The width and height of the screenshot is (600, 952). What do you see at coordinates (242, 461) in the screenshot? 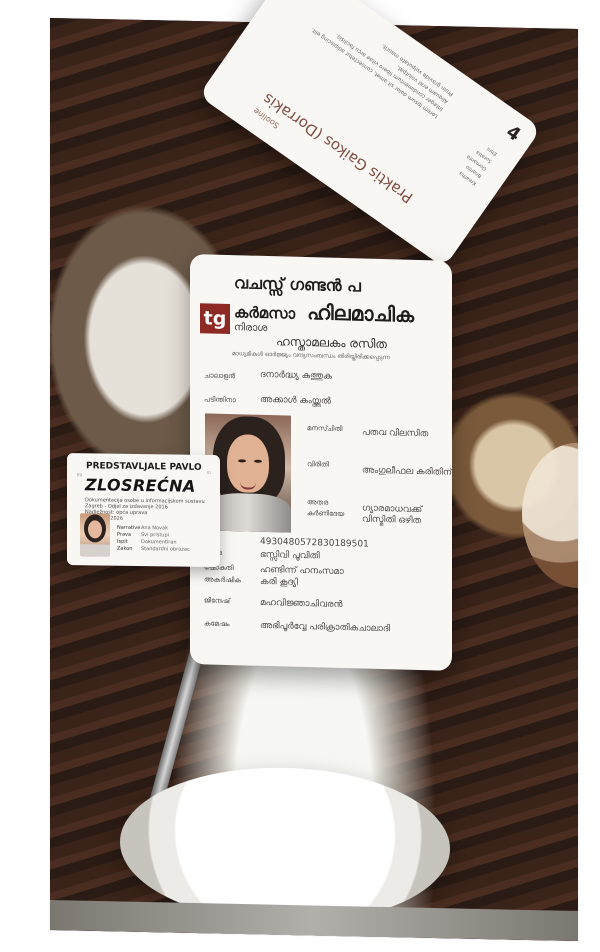
I see `portrait-left-eye` at bounding box center [242, 461].